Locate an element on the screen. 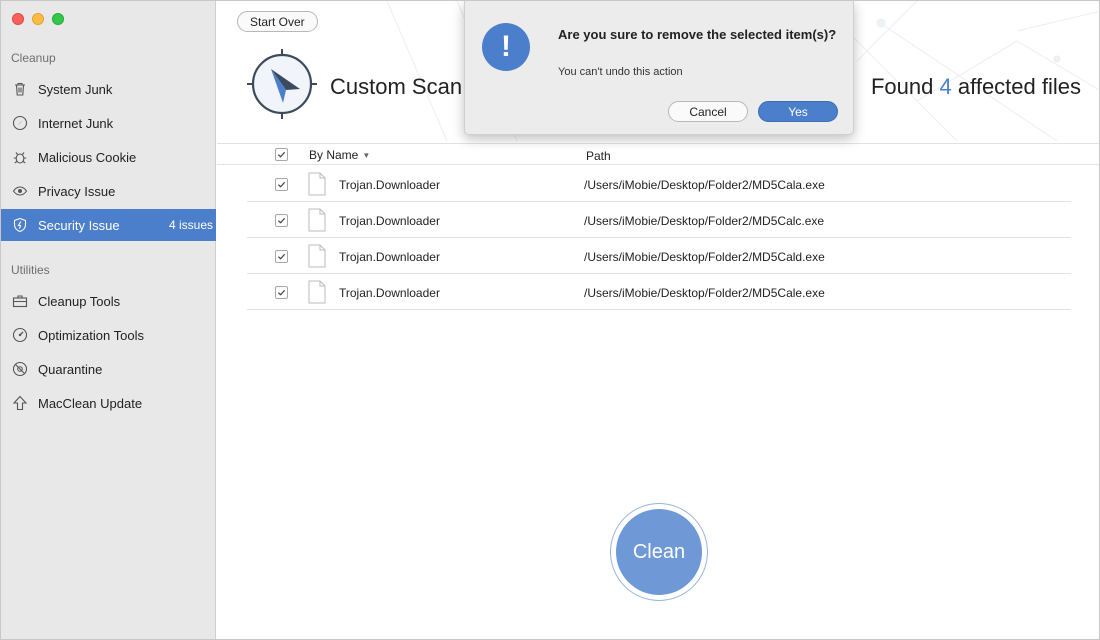 This screenshot has width=1100, height=640. window-controls is located at coordinates (38, 19).